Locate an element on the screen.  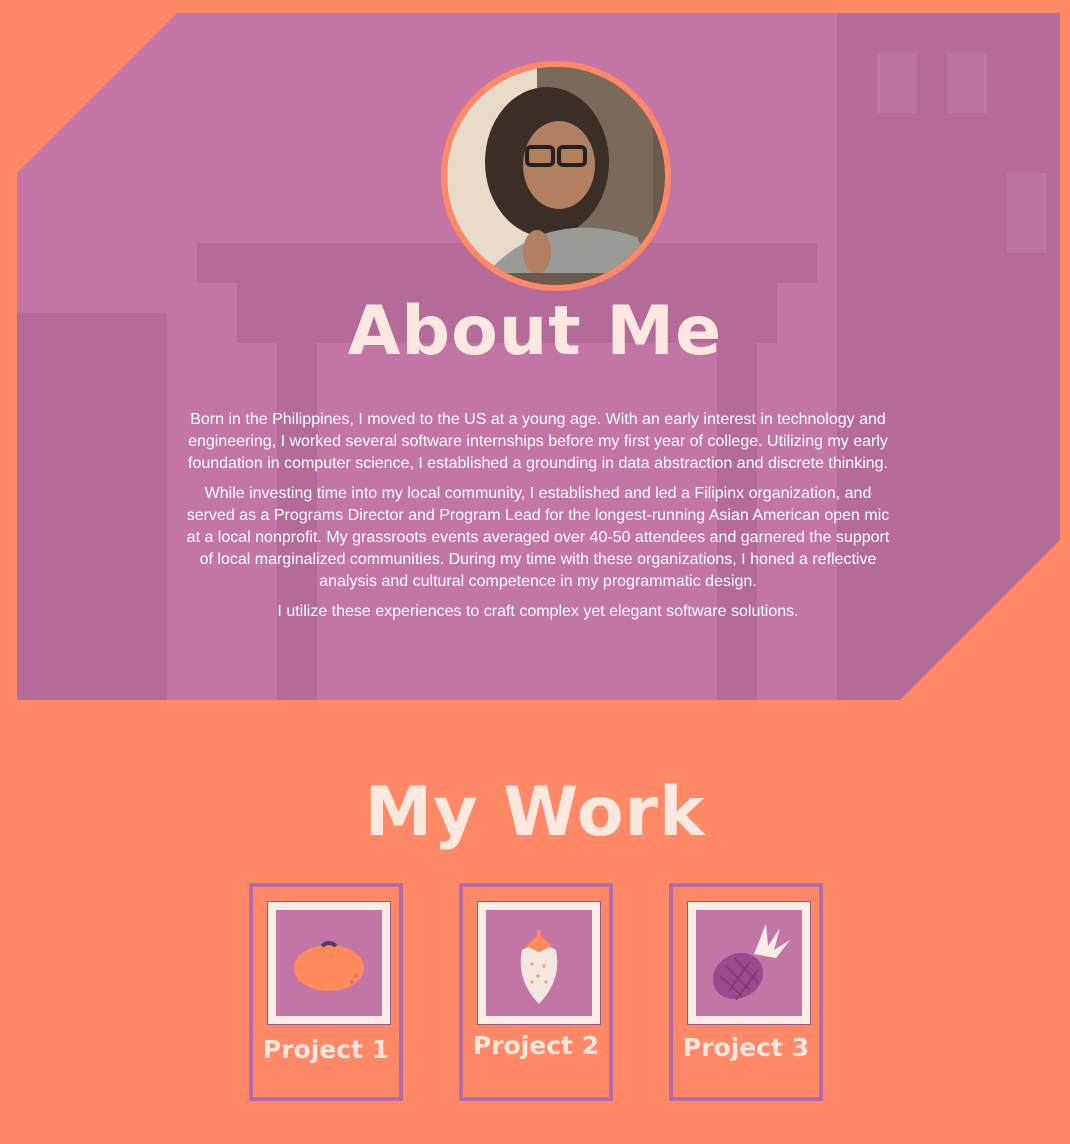
about-title: About Me is located at coordinates (535, 331).